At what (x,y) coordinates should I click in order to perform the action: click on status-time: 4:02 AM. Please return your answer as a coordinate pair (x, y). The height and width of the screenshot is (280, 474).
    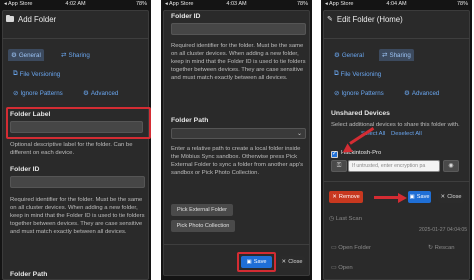
    Looking at the image, I should click on (75, 4).